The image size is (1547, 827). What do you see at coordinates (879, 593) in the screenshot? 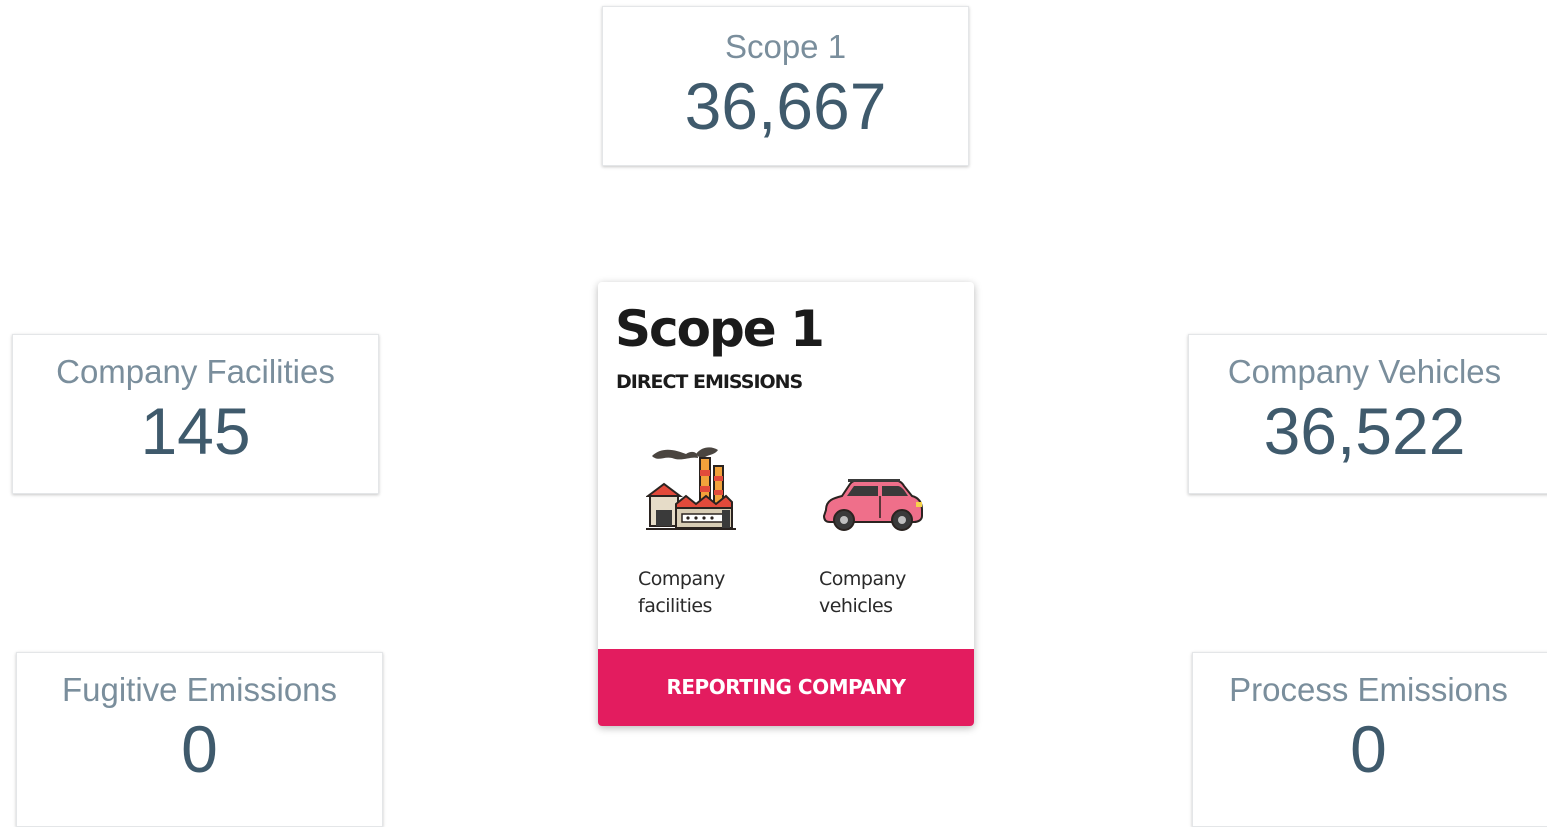
I see `caption-company-vehicles: Company vehicles` at bounding box center [879, 593].